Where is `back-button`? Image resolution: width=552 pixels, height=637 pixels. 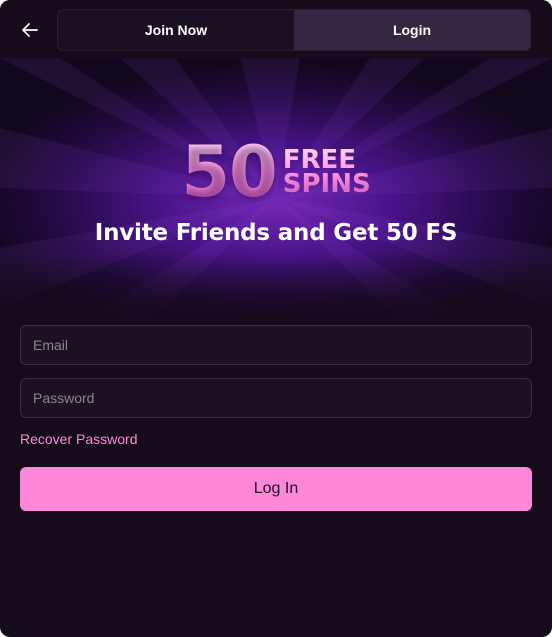 back-button is located at coordinates (30, 30).